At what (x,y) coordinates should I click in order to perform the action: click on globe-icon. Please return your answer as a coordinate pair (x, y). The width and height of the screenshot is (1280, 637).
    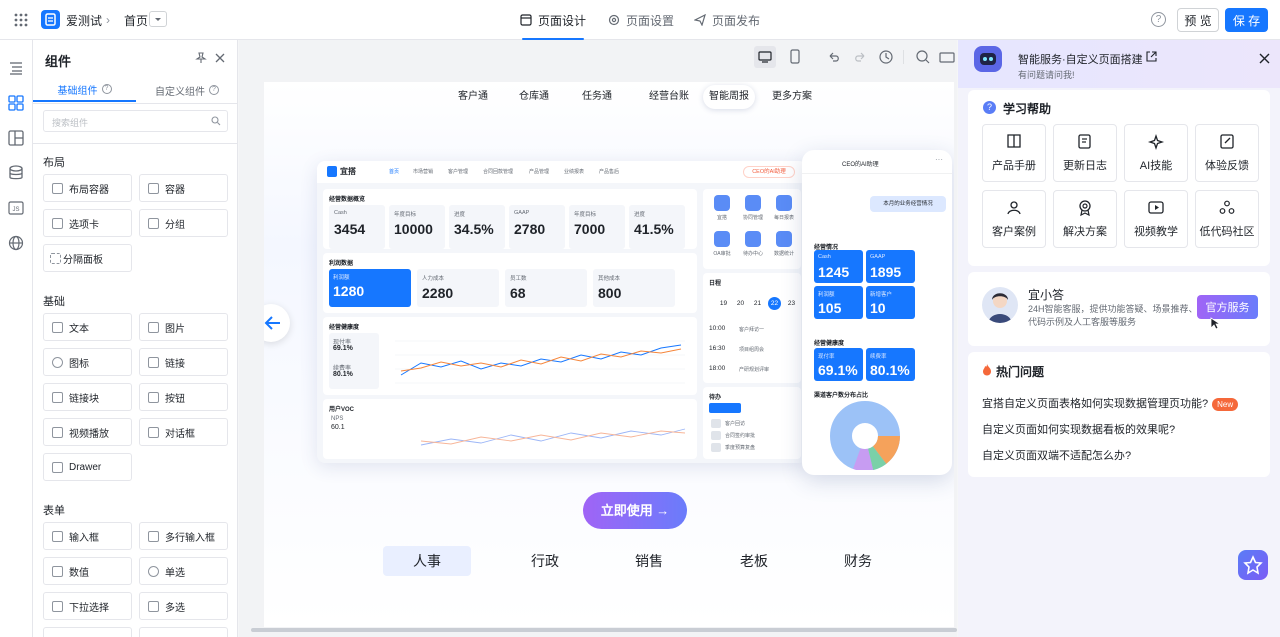
    Looking at the image, I should click on (16, 243).